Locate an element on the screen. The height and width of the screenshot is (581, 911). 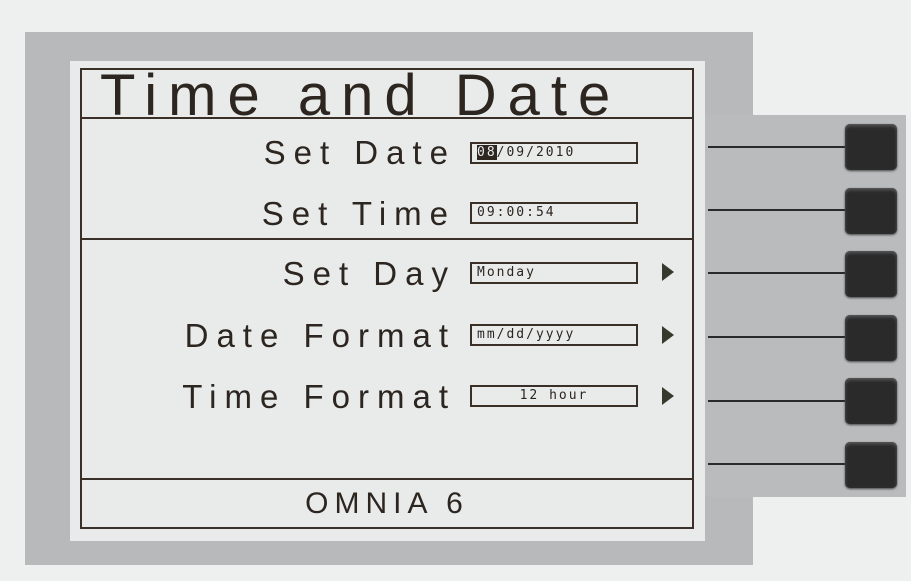
softkey-3-button is located at coordinates (871, 274).